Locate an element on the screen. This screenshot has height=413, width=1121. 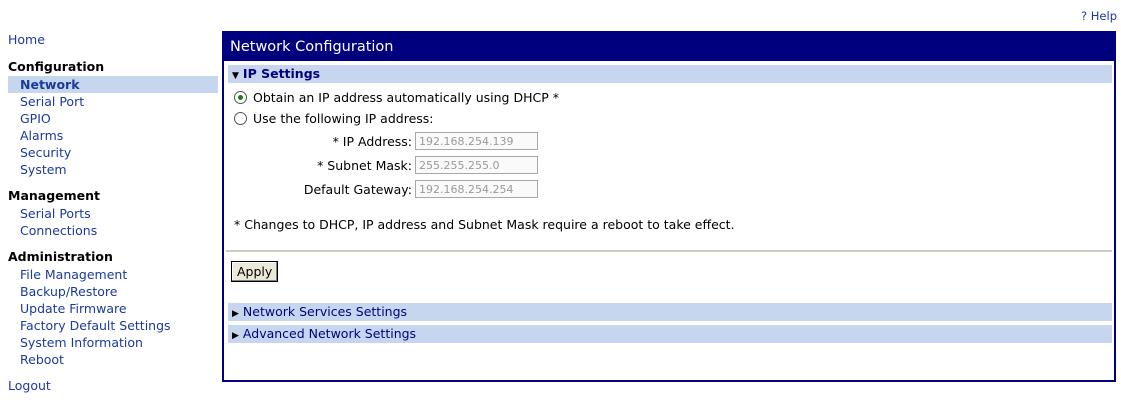
nav-item-serial-port: Serial Port is located at coordinates (113, 101).